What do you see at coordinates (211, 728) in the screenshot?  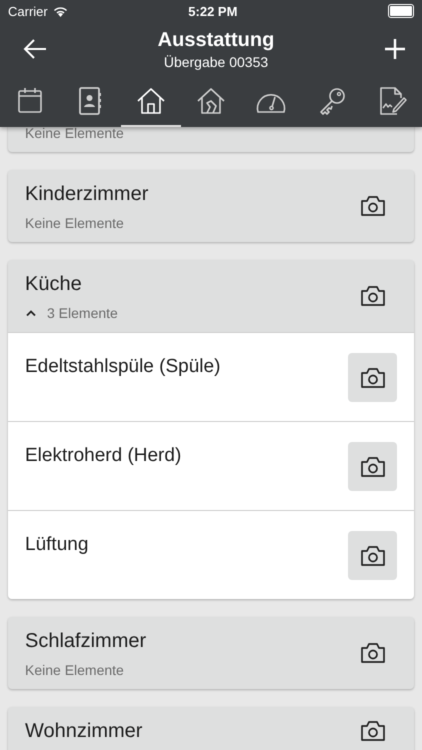 I see `room-card: Wohnzimmer` at bounding box center [211, 728].